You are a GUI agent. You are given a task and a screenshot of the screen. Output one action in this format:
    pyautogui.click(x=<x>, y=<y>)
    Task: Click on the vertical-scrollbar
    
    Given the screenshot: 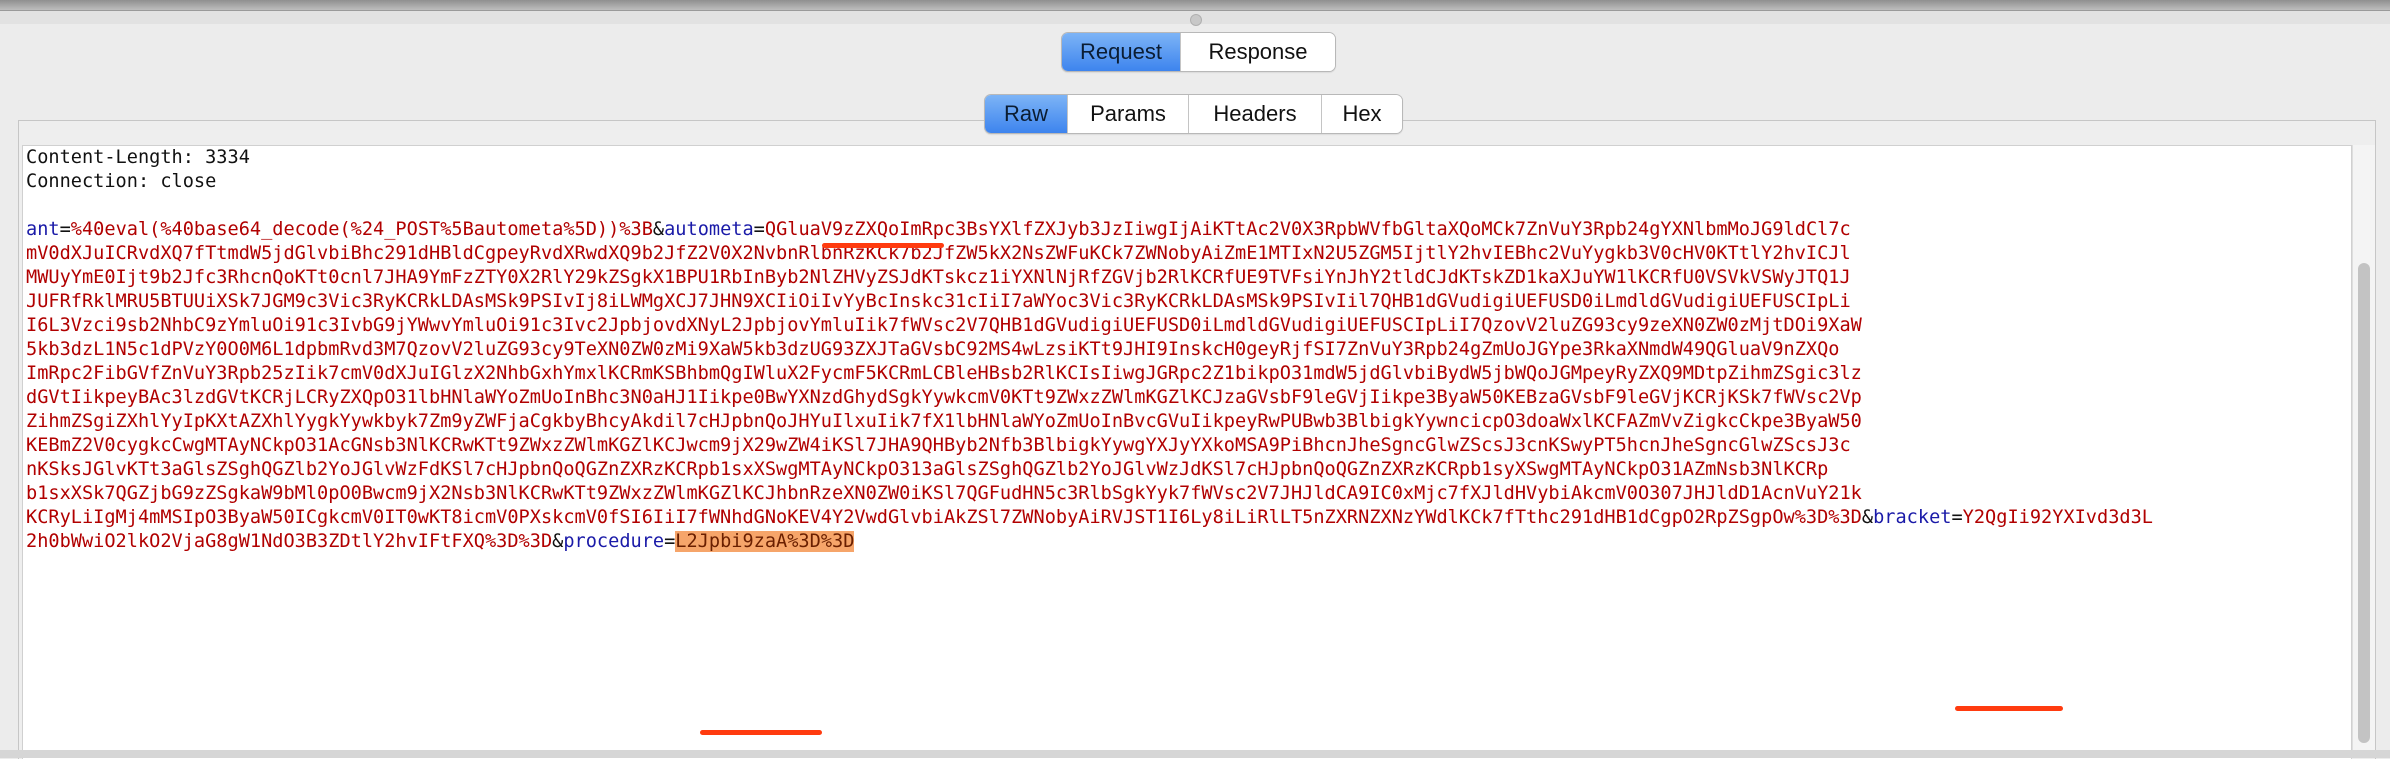 What is the action you would take?
    pyautogui.click(x=2363, y=451)
    